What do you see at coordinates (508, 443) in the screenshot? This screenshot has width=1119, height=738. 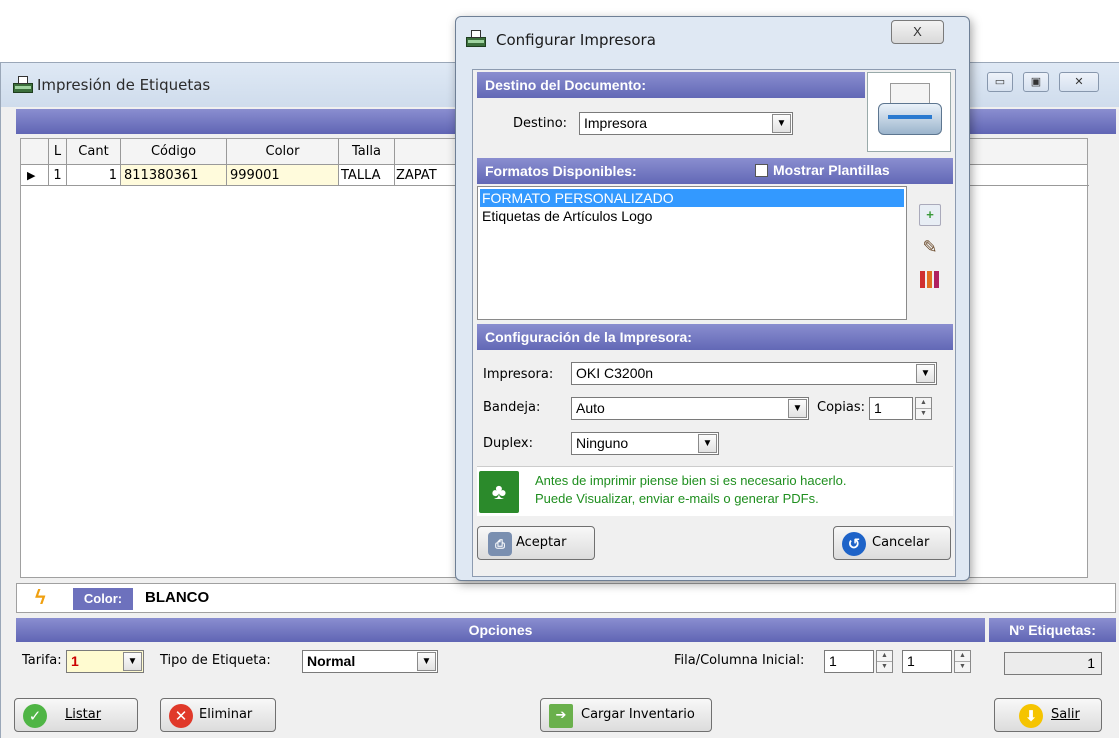 I see `duplex-label: Duplex:` at bounding box center [508, 443].